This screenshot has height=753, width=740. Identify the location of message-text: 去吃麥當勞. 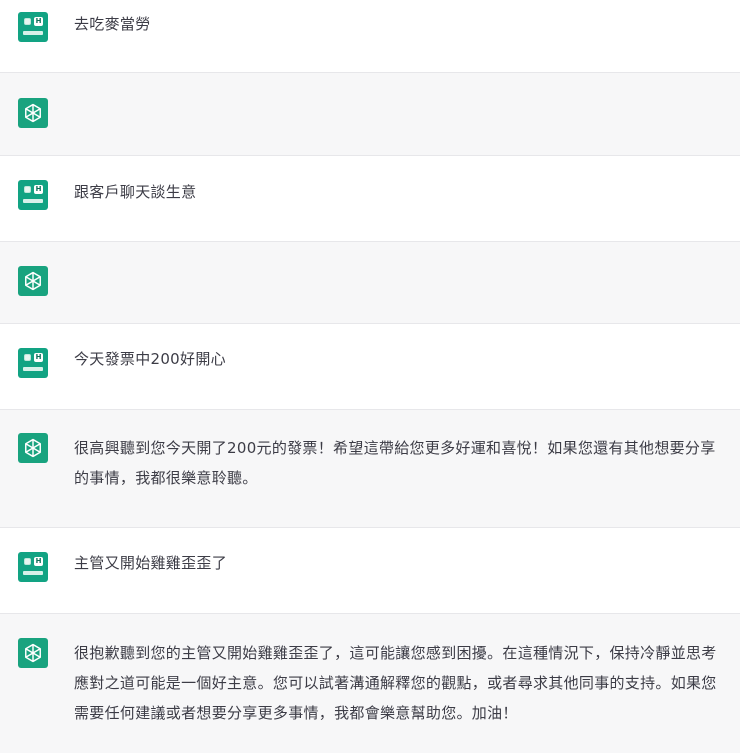
(112, 24).